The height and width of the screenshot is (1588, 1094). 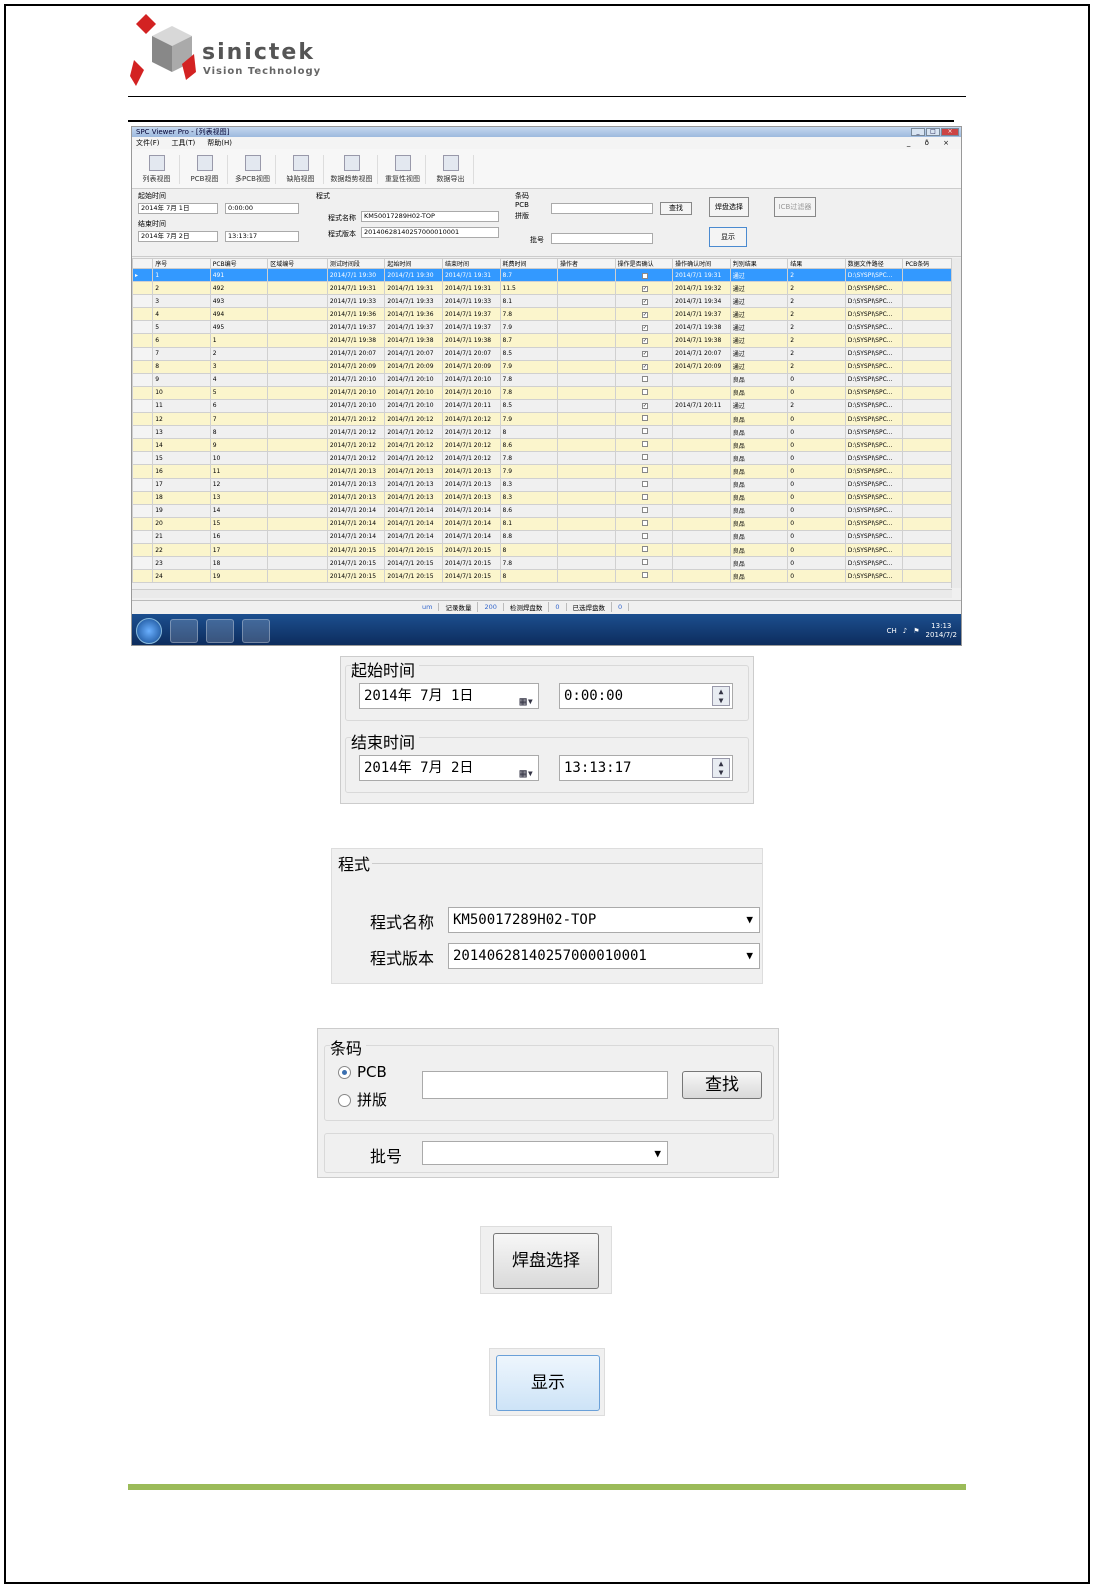 I want to click on program-version-select: 20140628140257000010001 ▼, so click(x=604, y=956).